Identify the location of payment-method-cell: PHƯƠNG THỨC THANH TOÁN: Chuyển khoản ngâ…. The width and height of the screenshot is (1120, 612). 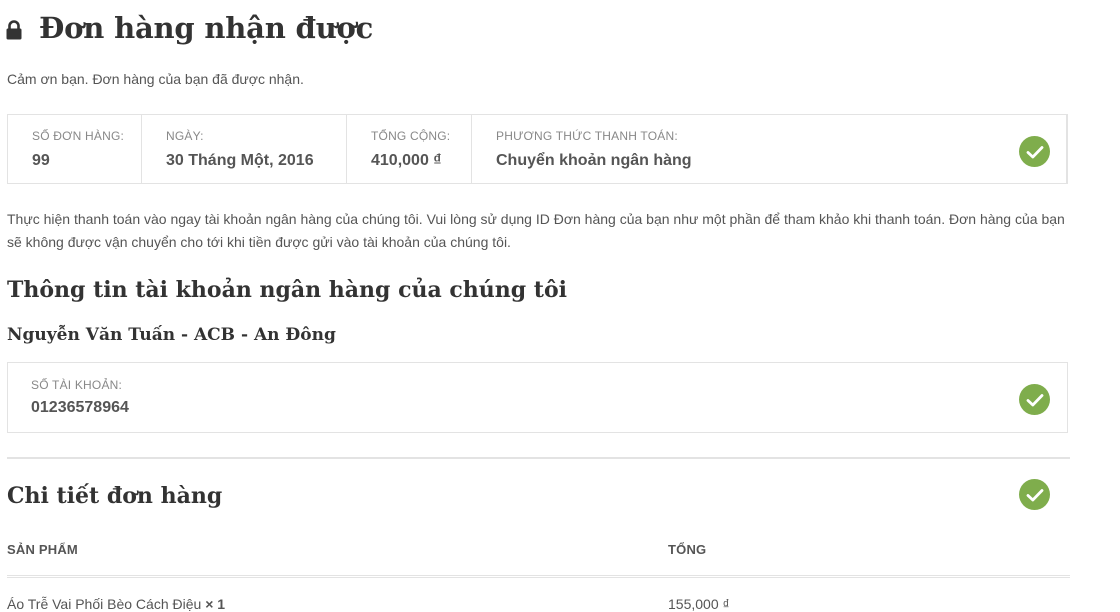
(769, 149).